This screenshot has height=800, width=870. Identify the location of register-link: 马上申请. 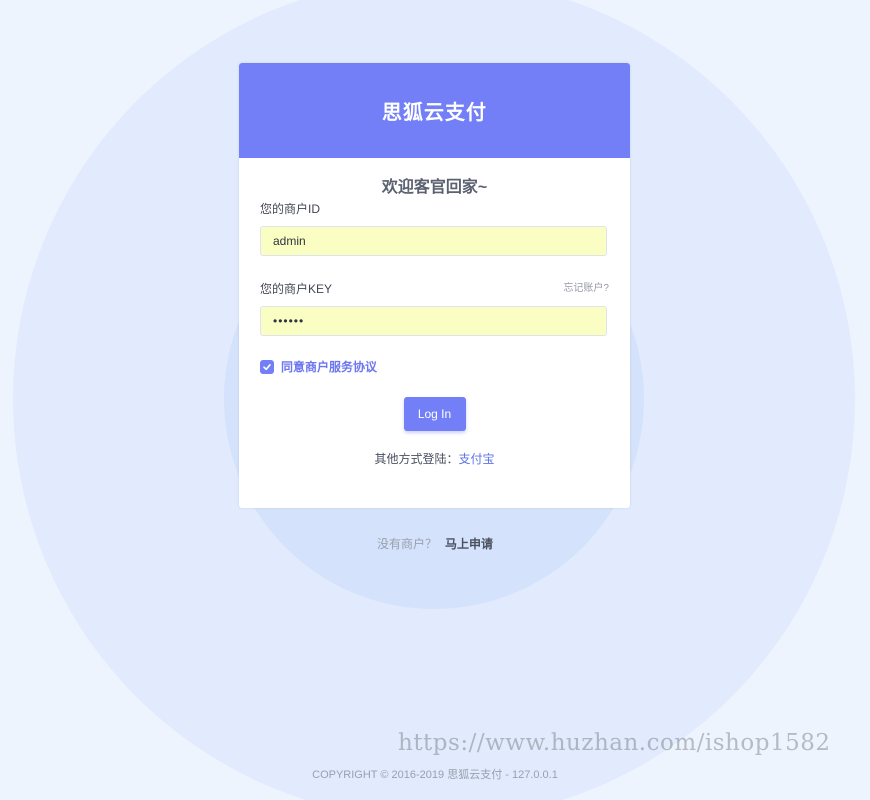
(469, 544).